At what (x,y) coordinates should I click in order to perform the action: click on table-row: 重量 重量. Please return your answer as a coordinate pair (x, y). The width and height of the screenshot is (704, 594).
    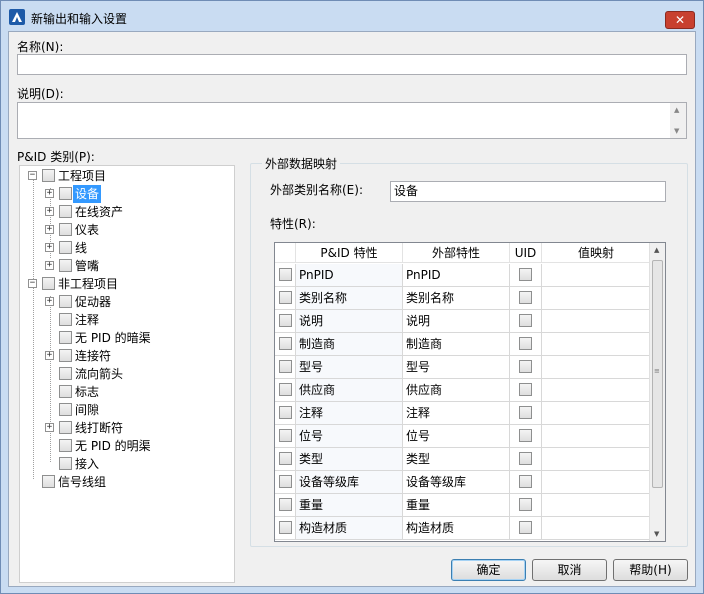
    Looking at the image, I should click on (463, 505).